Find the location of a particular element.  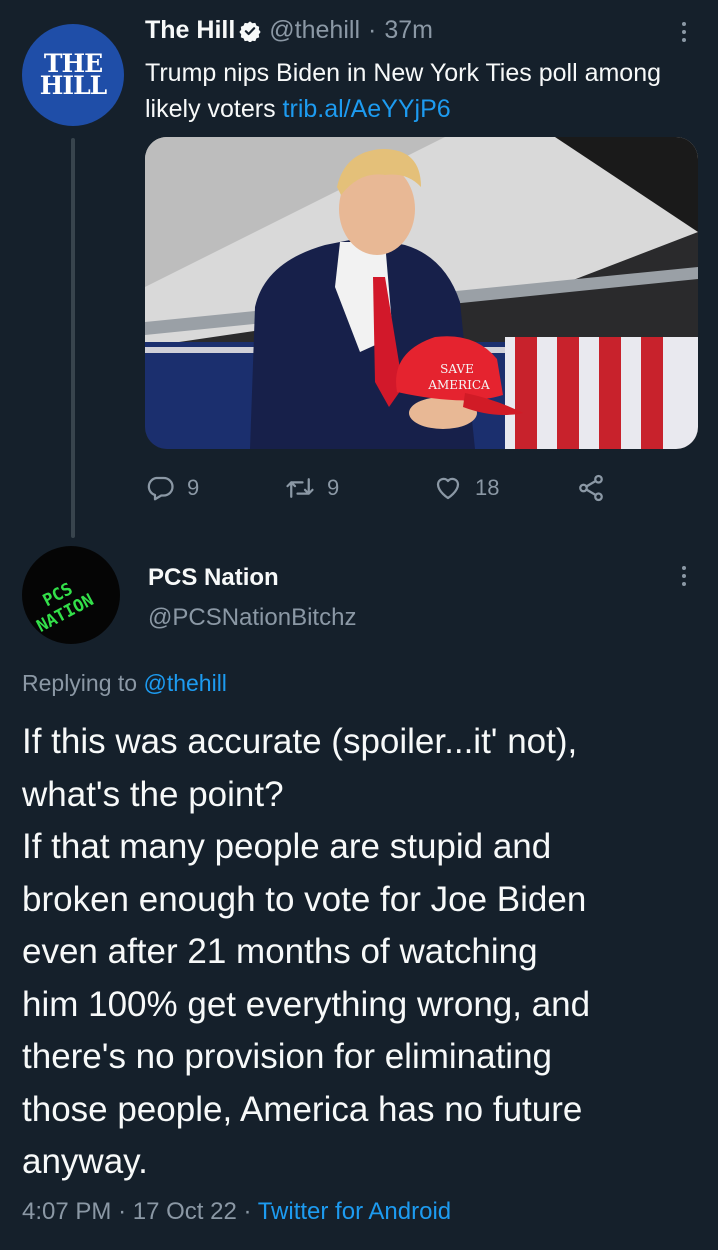

tweet2-display-name: PCS Nation is located at coordinates (213, 578).